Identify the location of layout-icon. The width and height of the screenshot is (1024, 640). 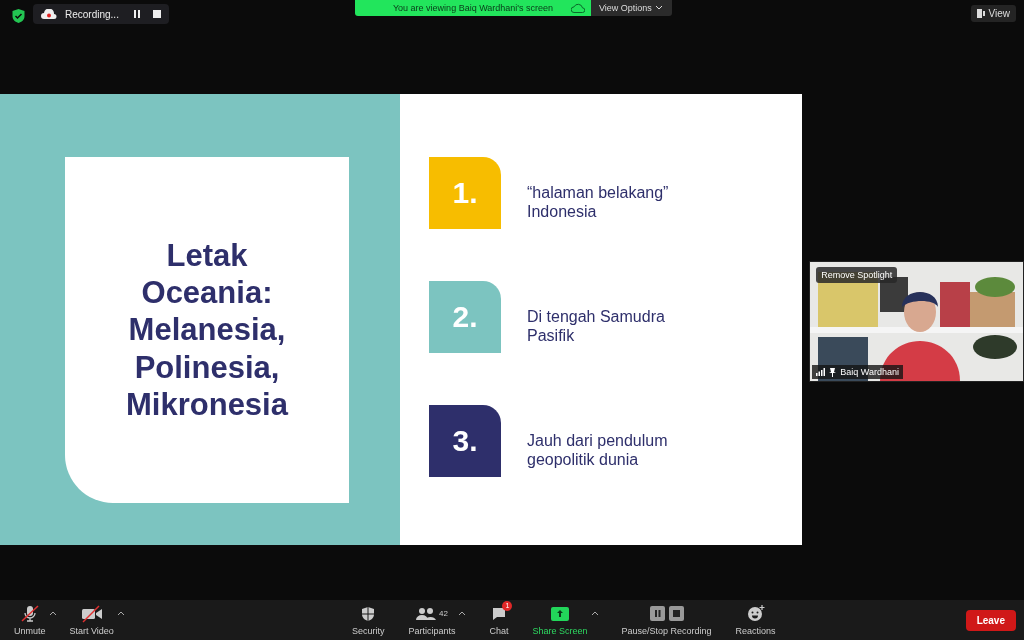
(980, 13).